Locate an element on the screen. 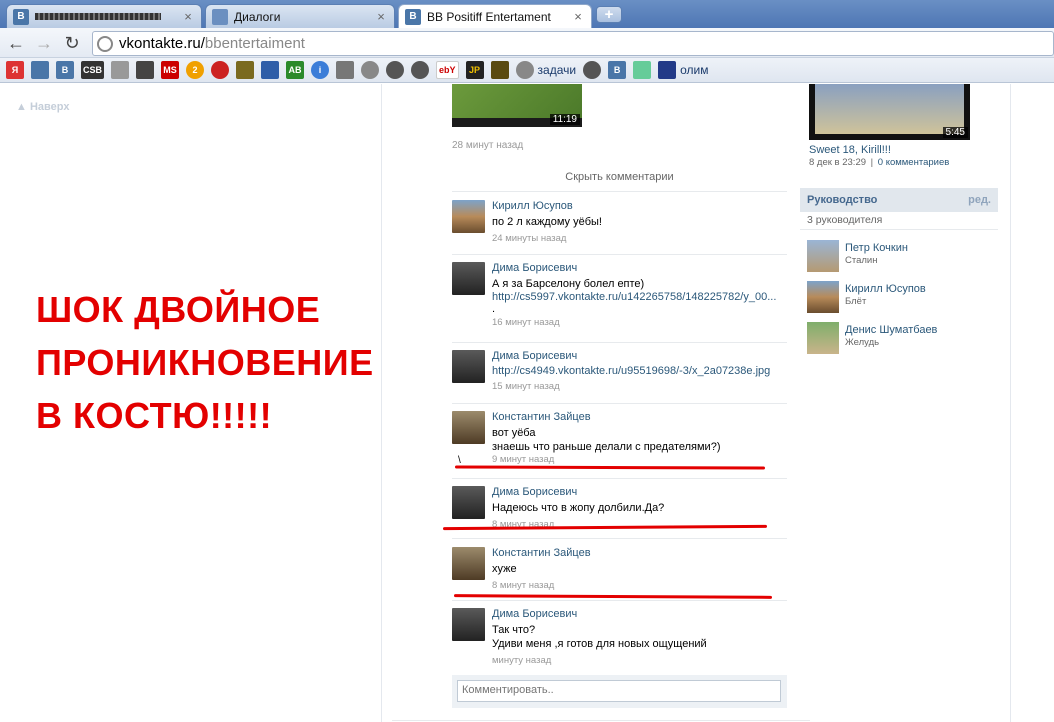  comment-time: 24 минуты назад is located at coordinates (639, 238).